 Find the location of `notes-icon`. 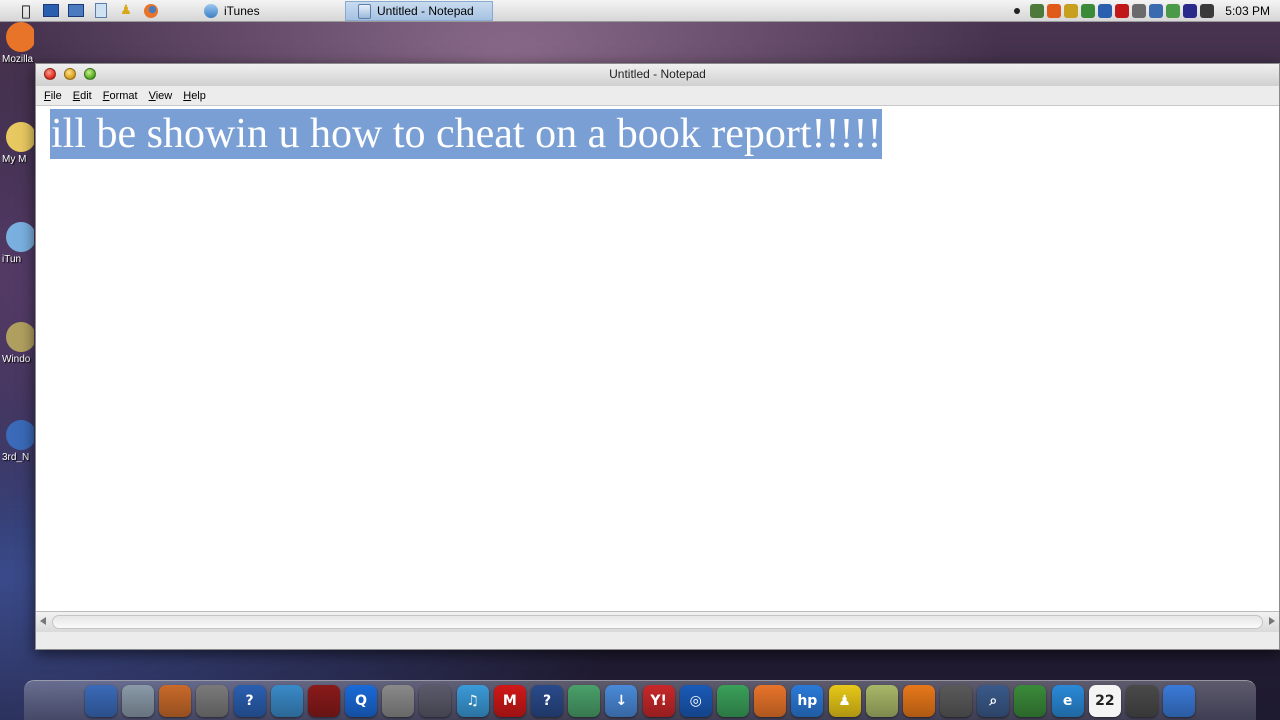

notes-icon is located at coordinates (881, 701).